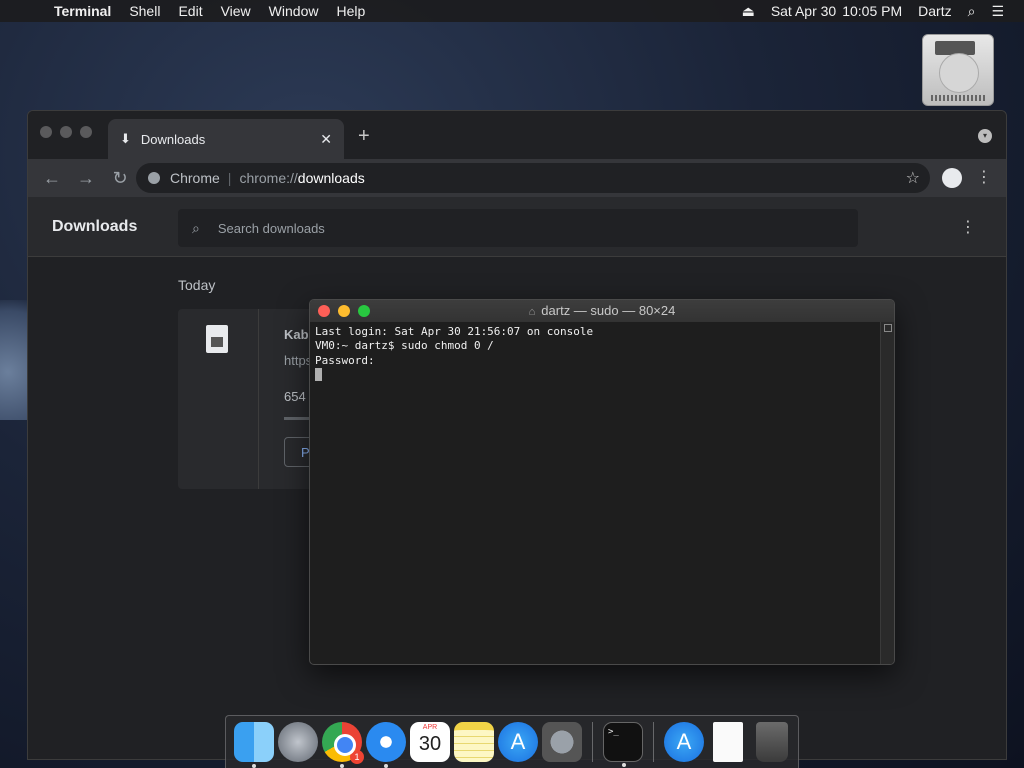 Image resolution: width=1024 pixels, height=768 pixels. I want to click on app-store-icon: A, so click(518, 742).